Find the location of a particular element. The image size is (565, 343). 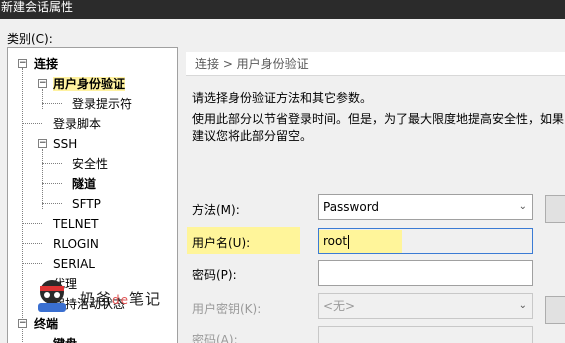

tree-item-serial: SERIAL is located at coordinates (74, 264).